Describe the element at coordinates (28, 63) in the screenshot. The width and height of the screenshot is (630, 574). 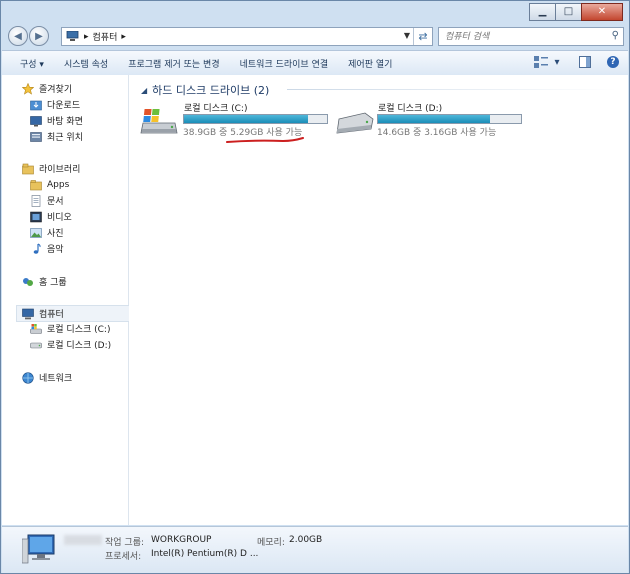
I see `organize-button: 구성 ▾` at that location.